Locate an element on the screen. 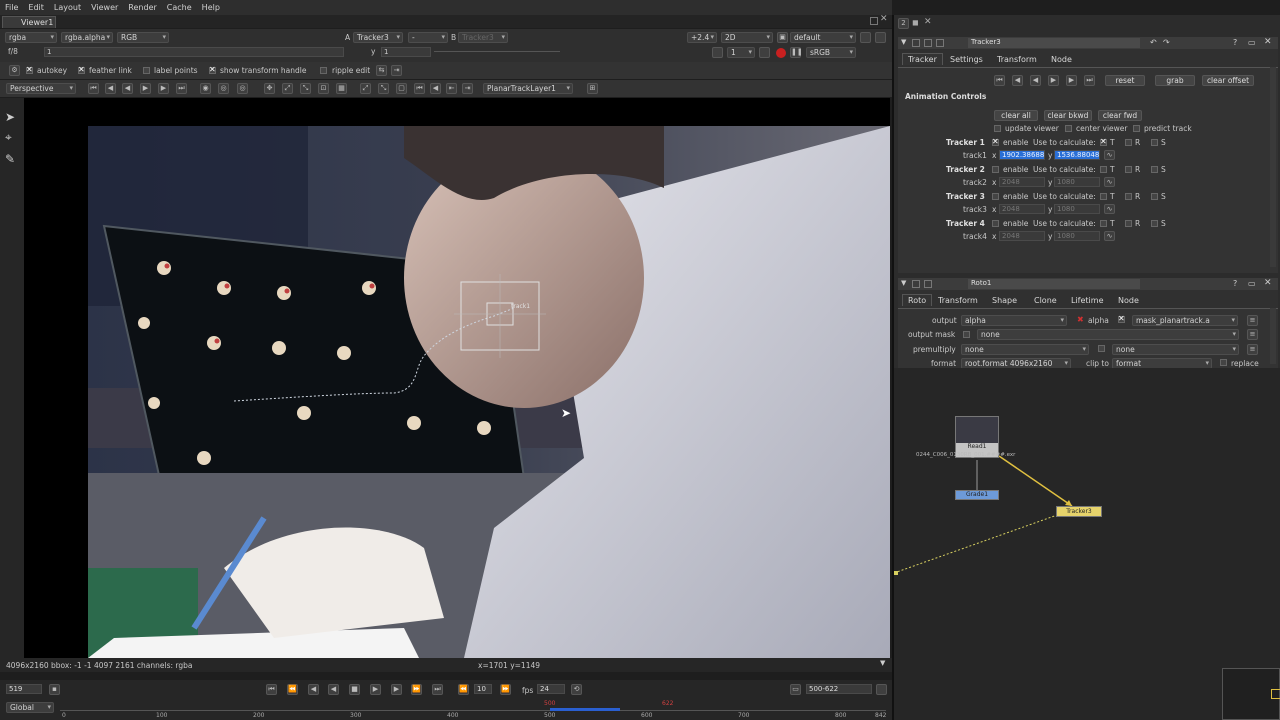 This screenshot has width=1280, height=720. tl-skip-back-icon: ⏪ is located at coordinates (463, 689).